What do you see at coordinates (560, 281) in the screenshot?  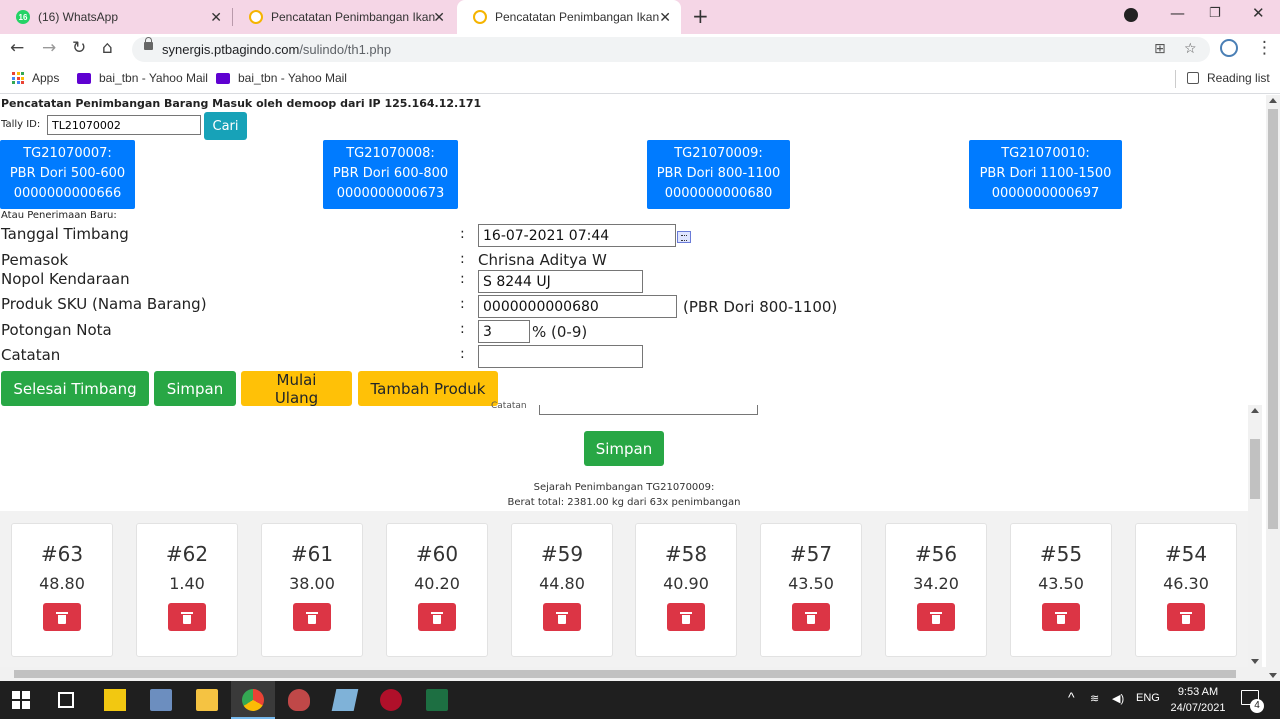 I see `nopol-input` at bounding box center [560, 281].